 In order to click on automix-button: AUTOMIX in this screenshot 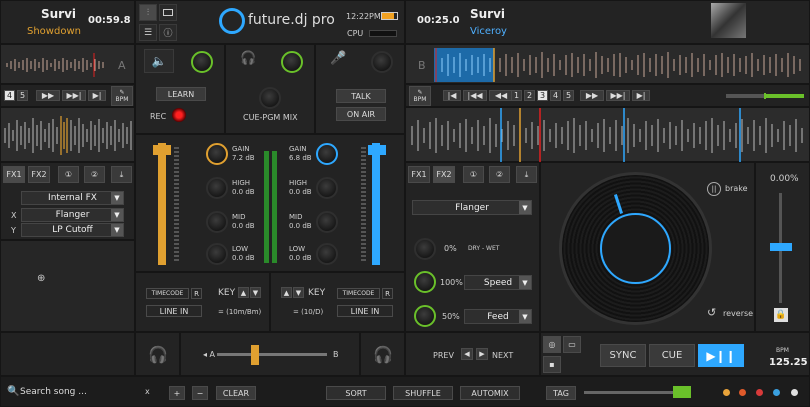, I will do `click(490, 393)`.